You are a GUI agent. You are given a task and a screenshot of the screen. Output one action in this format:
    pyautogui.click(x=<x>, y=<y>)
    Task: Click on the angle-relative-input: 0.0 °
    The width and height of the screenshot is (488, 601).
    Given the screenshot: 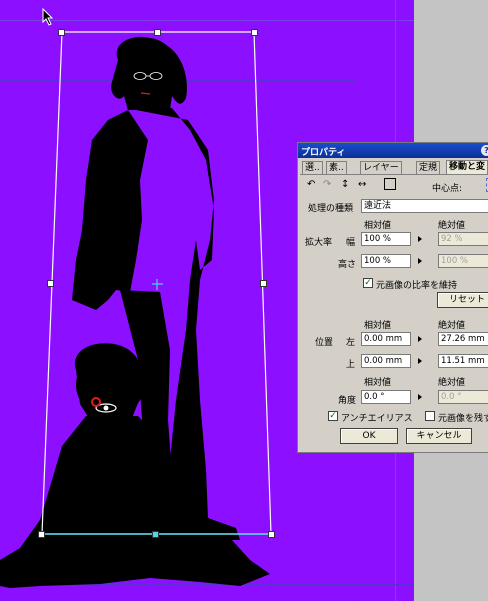 What is the action you would take?
    pyautogui.click(x=386, y=397)
    